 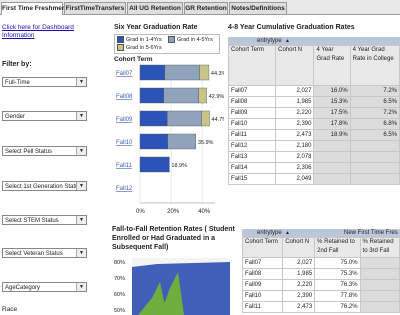 I want to click on legend-item: Grad in 1-4Yrs, so click(x=139, y=39).